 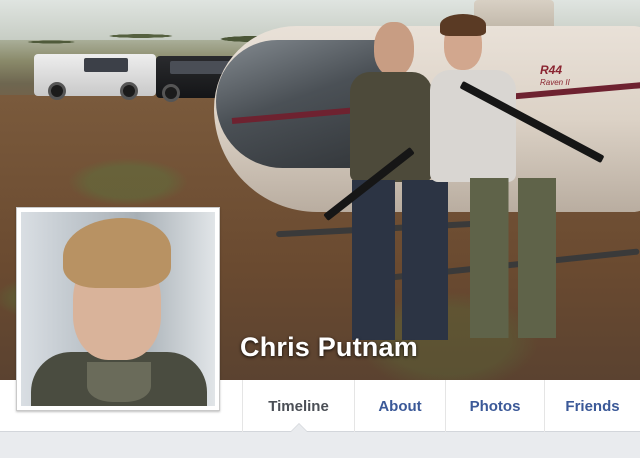 What do you see at coordinates (95, 77) in the screenshot?
I see `white-truck` at bounding box center [95, 77].